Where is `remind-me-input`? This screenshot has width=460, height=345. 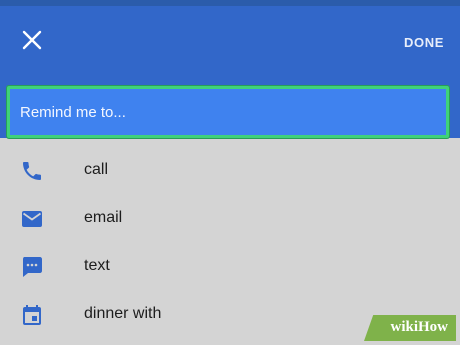 remind-me-input is located at coordinates (228, 112).